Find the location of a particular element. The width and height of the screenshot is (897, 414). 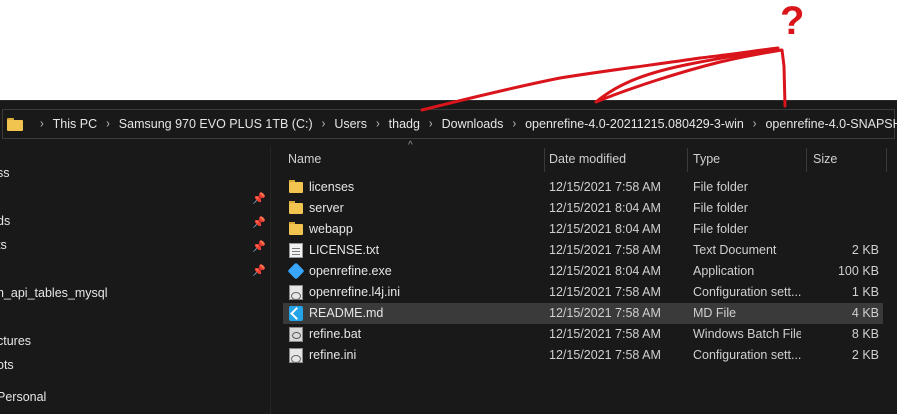

breadcrumb-this-pc: This PC is located at coordinates (75, 124).